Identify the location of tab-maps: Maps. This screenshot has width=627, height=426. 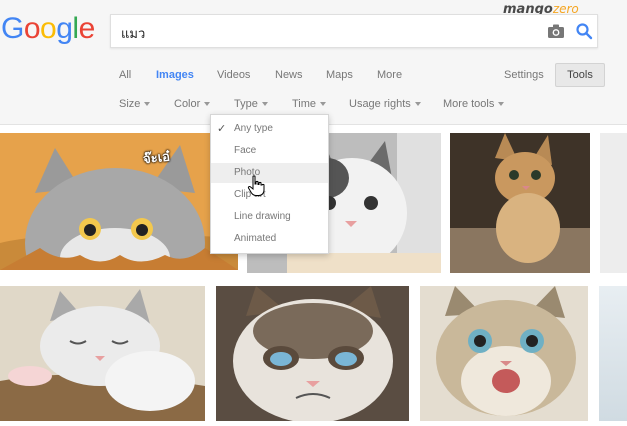
(339, 75).